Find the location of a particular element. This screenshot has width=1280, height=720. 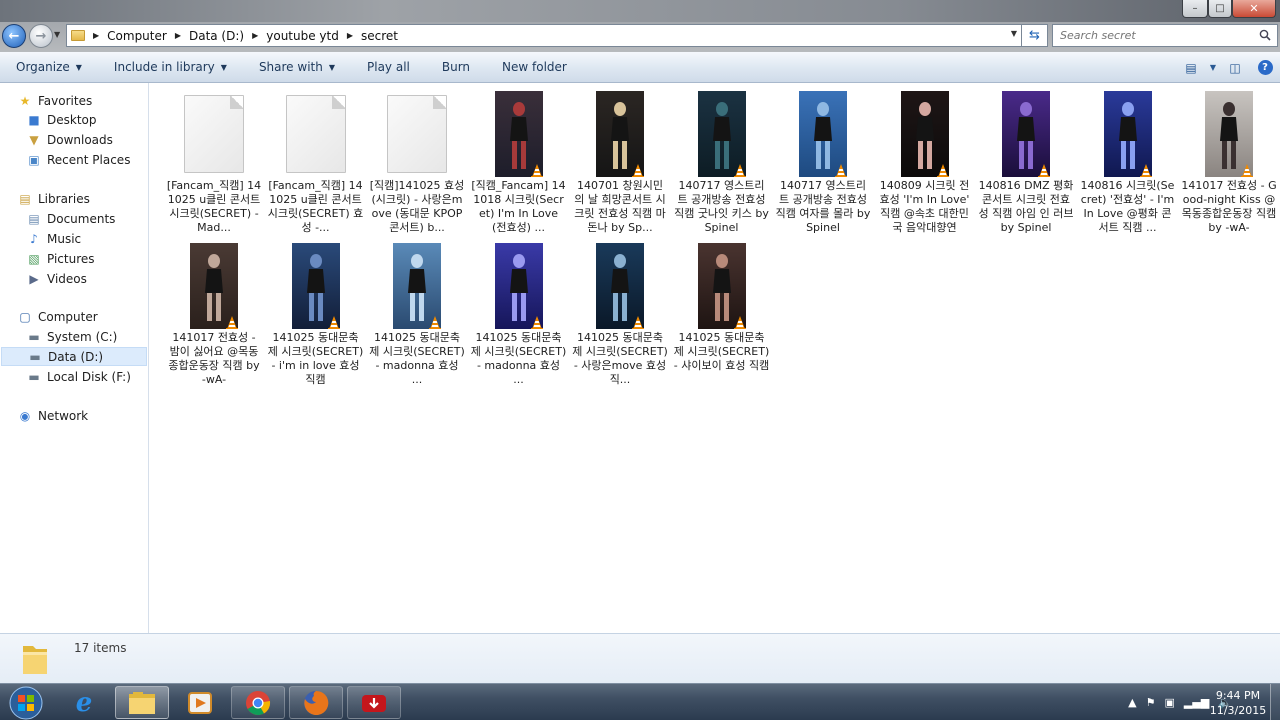

breadcrumb-item: youtube ytd is located at coordinates (302, 36).